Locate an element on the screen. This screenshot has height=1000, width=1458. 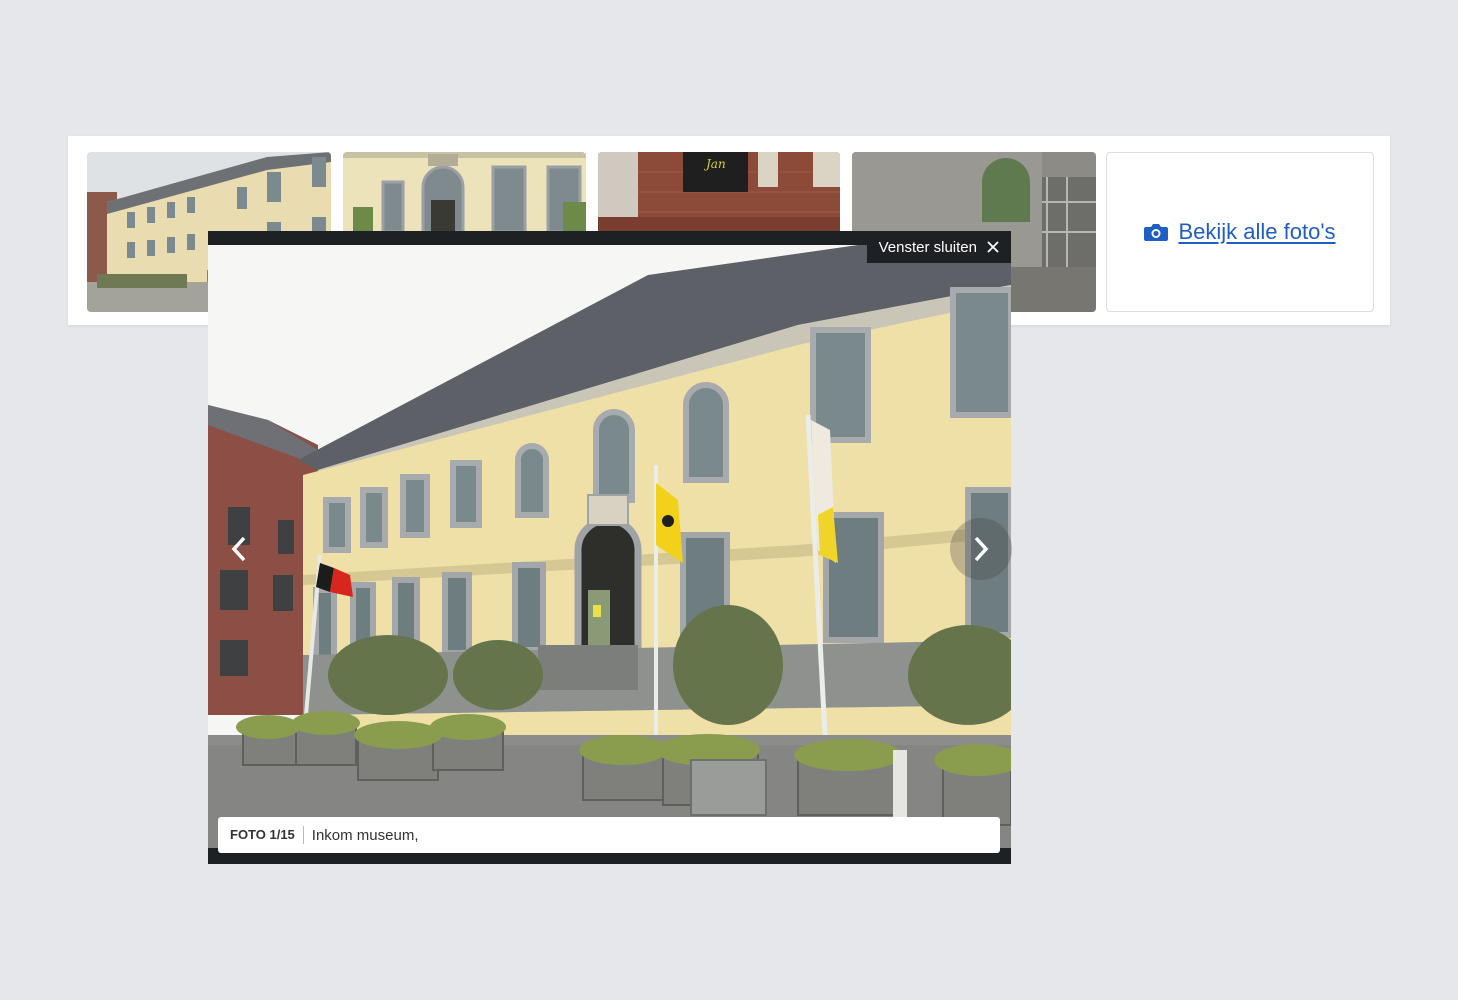
next-photo-button is located at coordinates (981, 549).